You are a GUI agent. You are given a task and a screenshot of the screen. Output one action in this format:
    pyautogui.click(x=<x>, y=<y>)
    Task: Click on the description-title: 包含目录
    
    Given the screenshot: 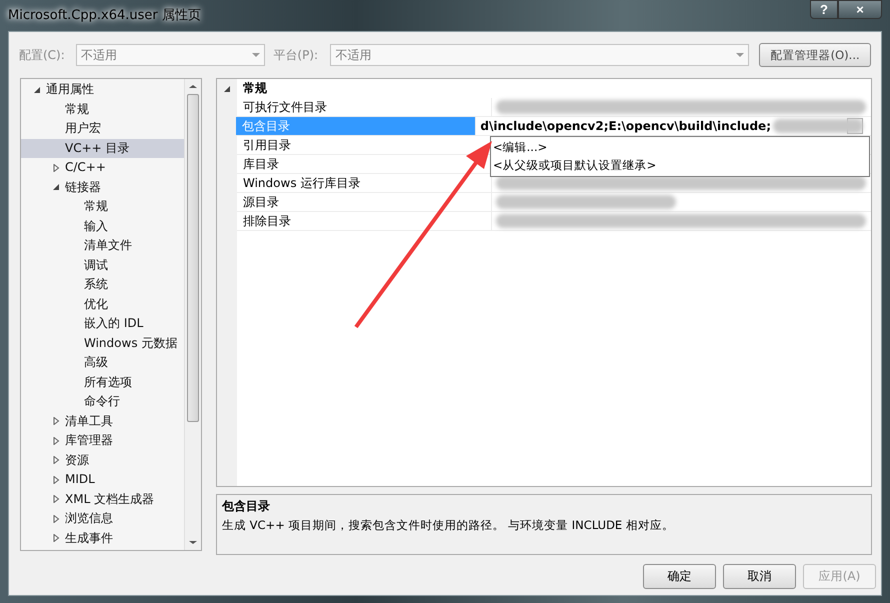 What is the action you would take?
    pyautogui.click(x=246, y=506)
    